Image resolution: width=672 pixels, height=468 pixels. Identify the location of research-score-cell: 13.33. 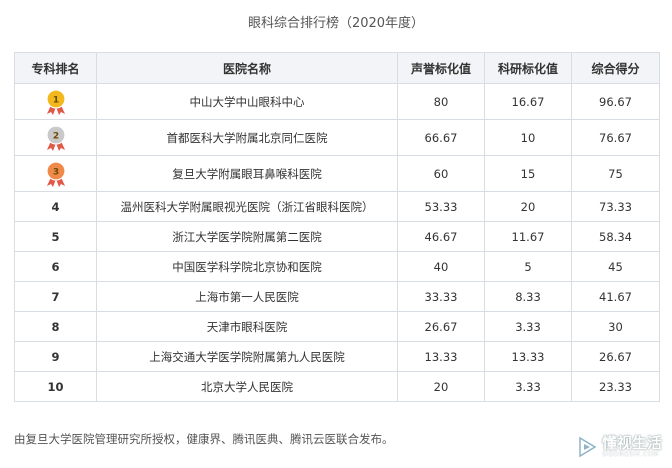
(528, 356).